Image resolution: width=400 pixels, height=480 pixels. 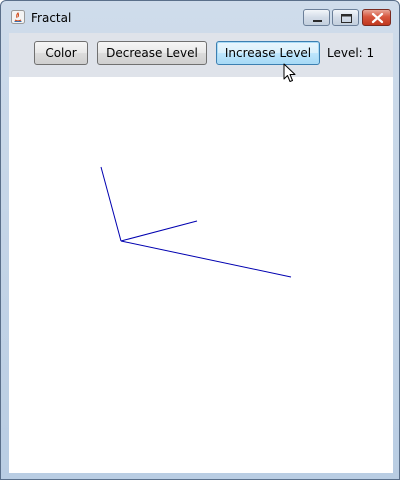 What do you see at coordinates (206, 259) in the screenshot?
I see `fractal-branch-right` at bounding box center [206, 259].